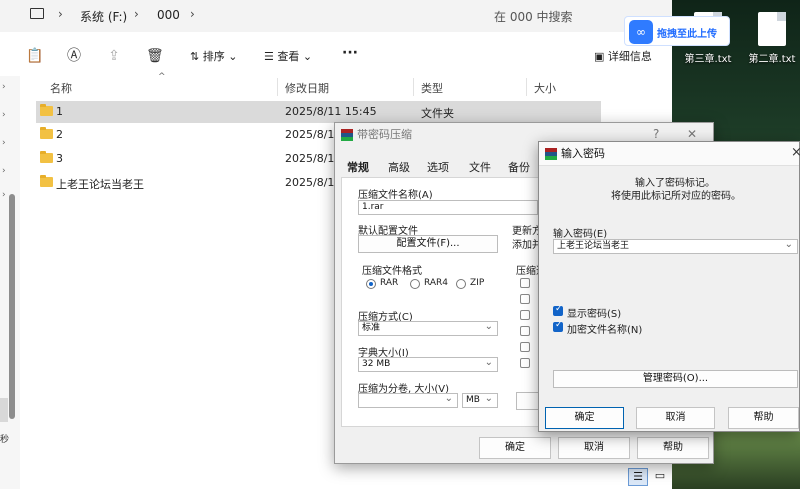 This screenshot has width=800, height=489. Describe the element at coordinates (288, 57) in the screenshot. I see `view-button: ☰ 查看 ⌄` at that location.